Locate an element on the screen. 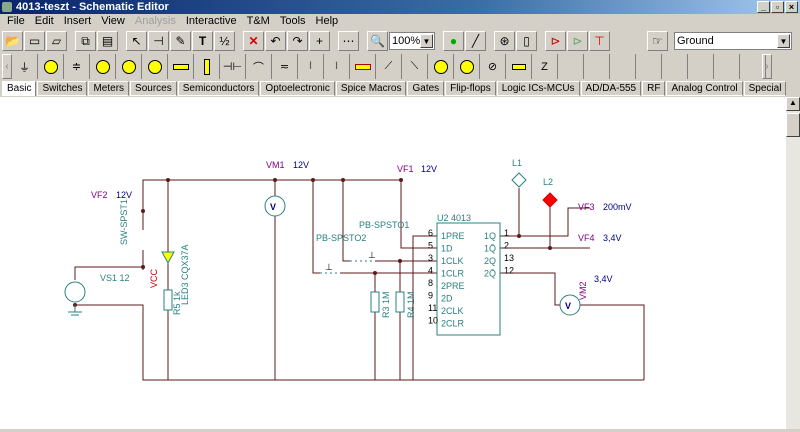 This screenshot has width=800, height=432. voltmeter-icon is located at coordinates (129, 66).